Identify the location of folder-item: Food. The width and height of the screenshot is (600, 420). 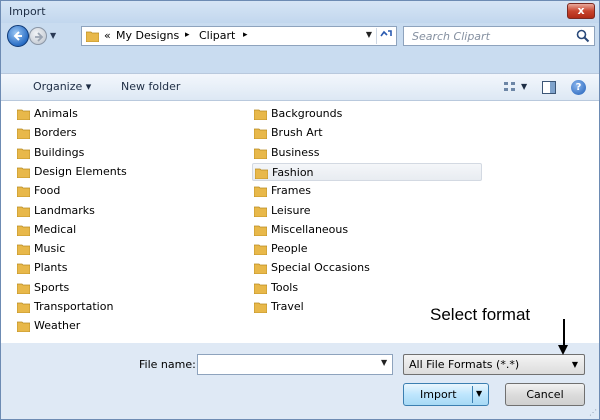
(130, 191).